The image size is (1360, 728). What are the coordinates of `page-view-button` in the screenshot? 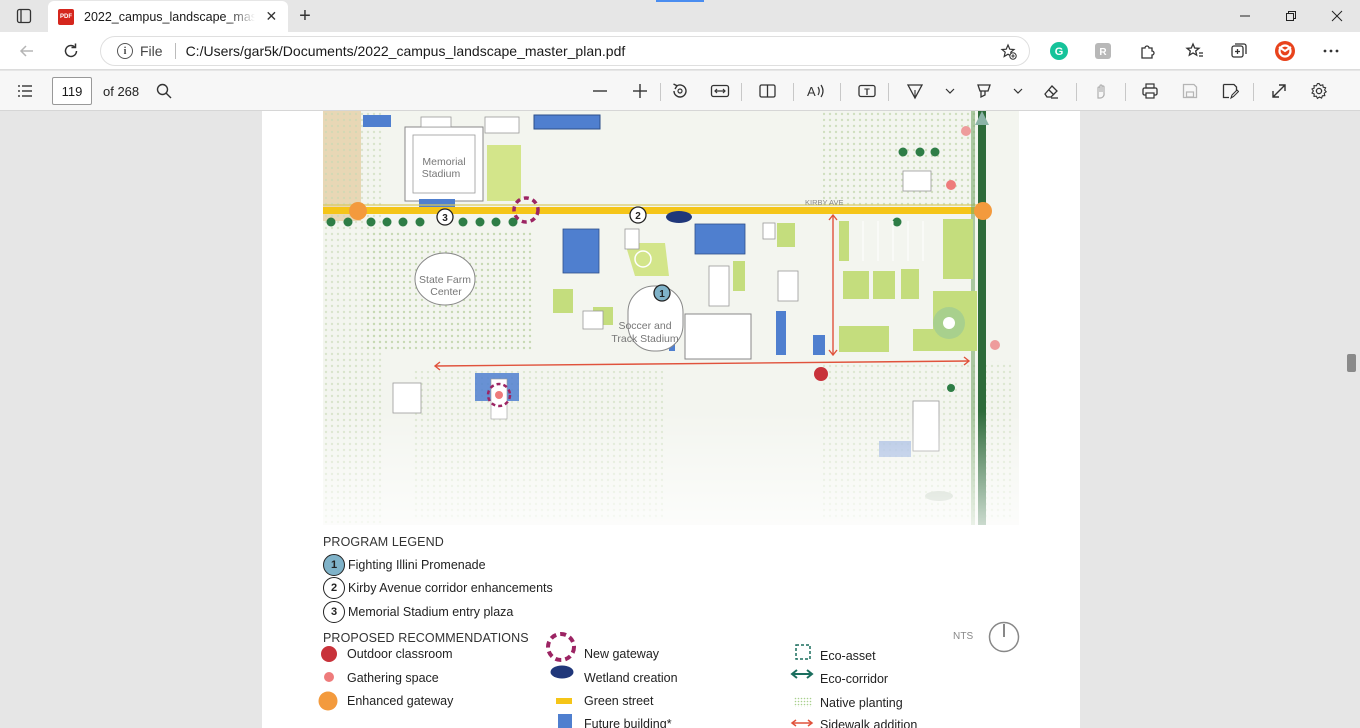 It's located at (768, 91).